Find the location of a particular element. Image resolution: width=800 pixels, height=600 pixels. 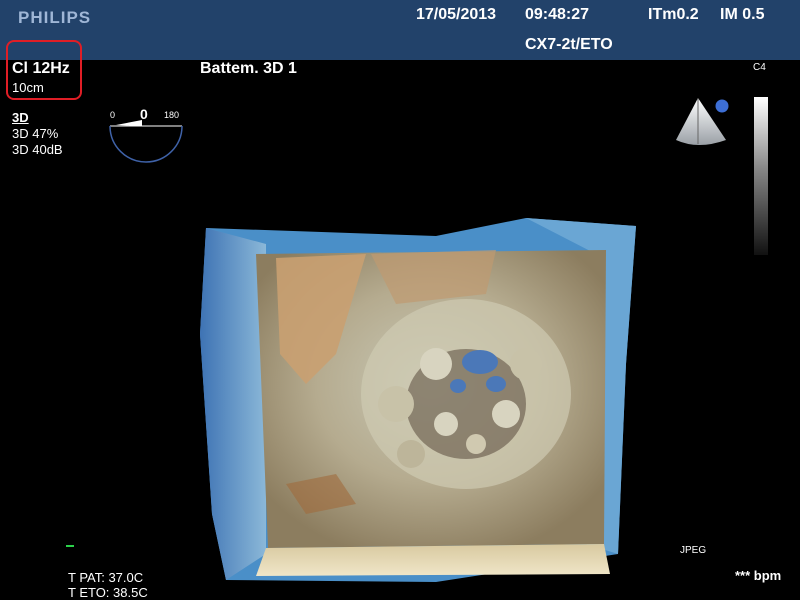

probe-orientation-icon is located at coordinates (702, 121).